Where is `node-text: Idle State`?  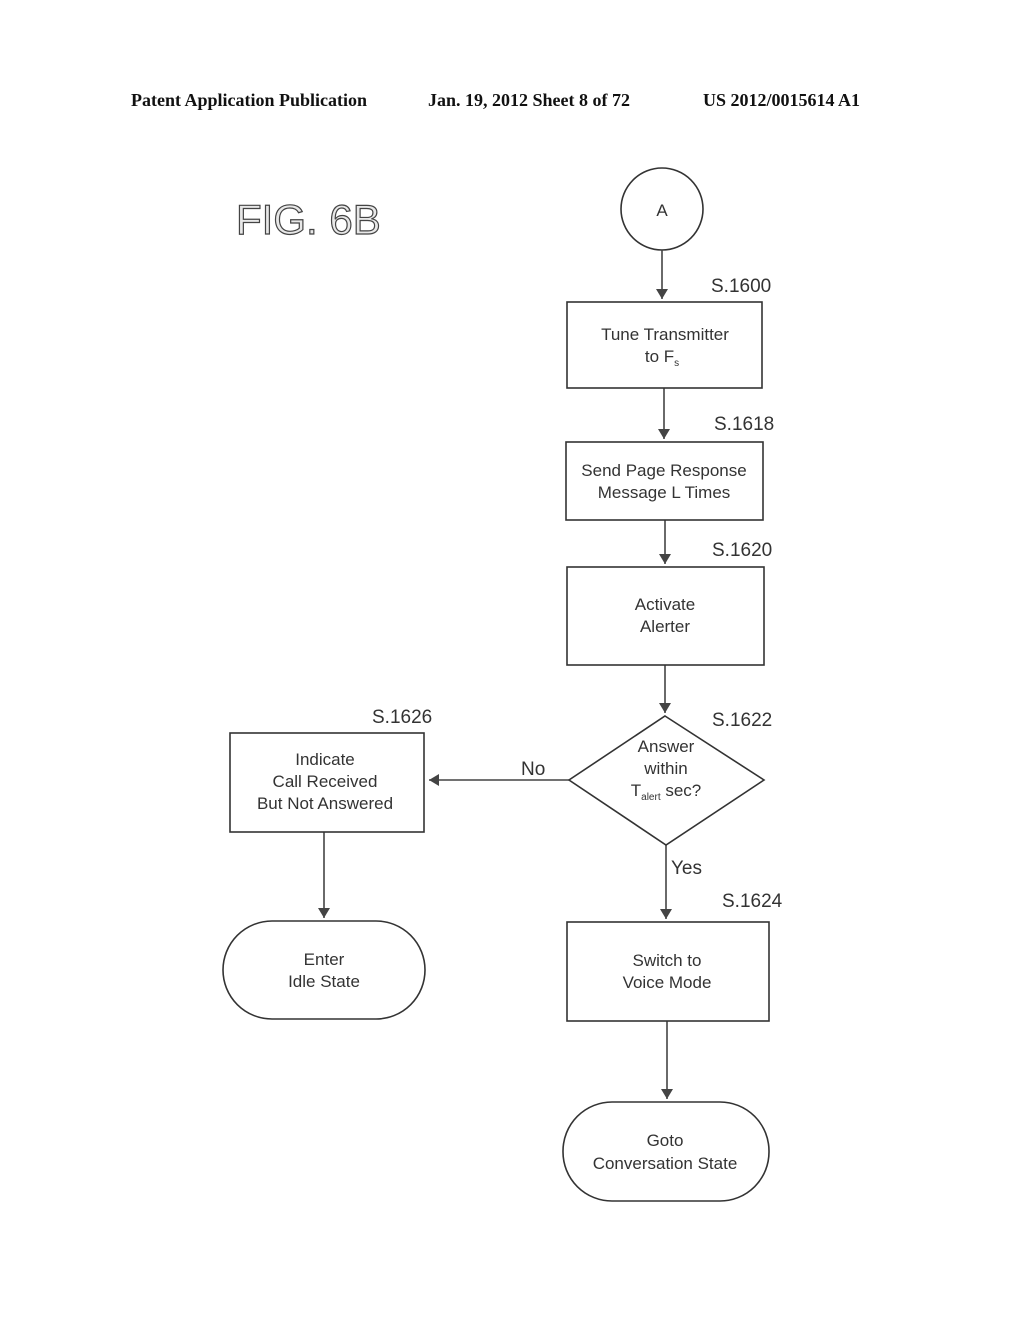
node-text: Idle State is located at coordinates (324, 981).